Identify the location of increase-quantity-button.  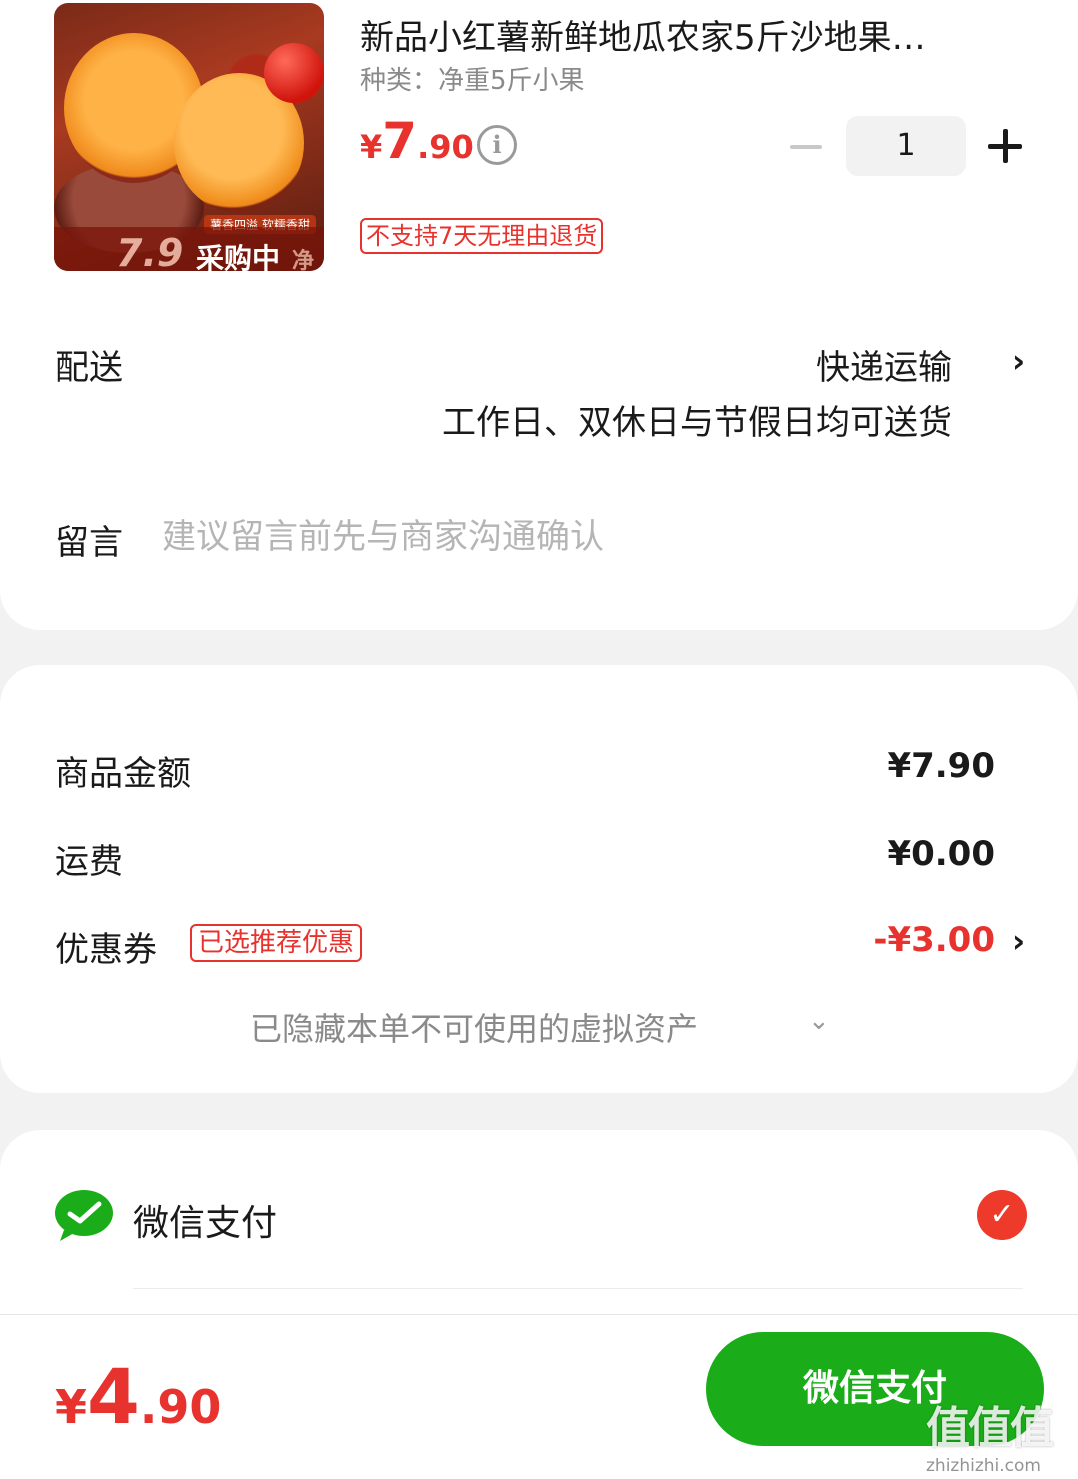
(1005, 146).